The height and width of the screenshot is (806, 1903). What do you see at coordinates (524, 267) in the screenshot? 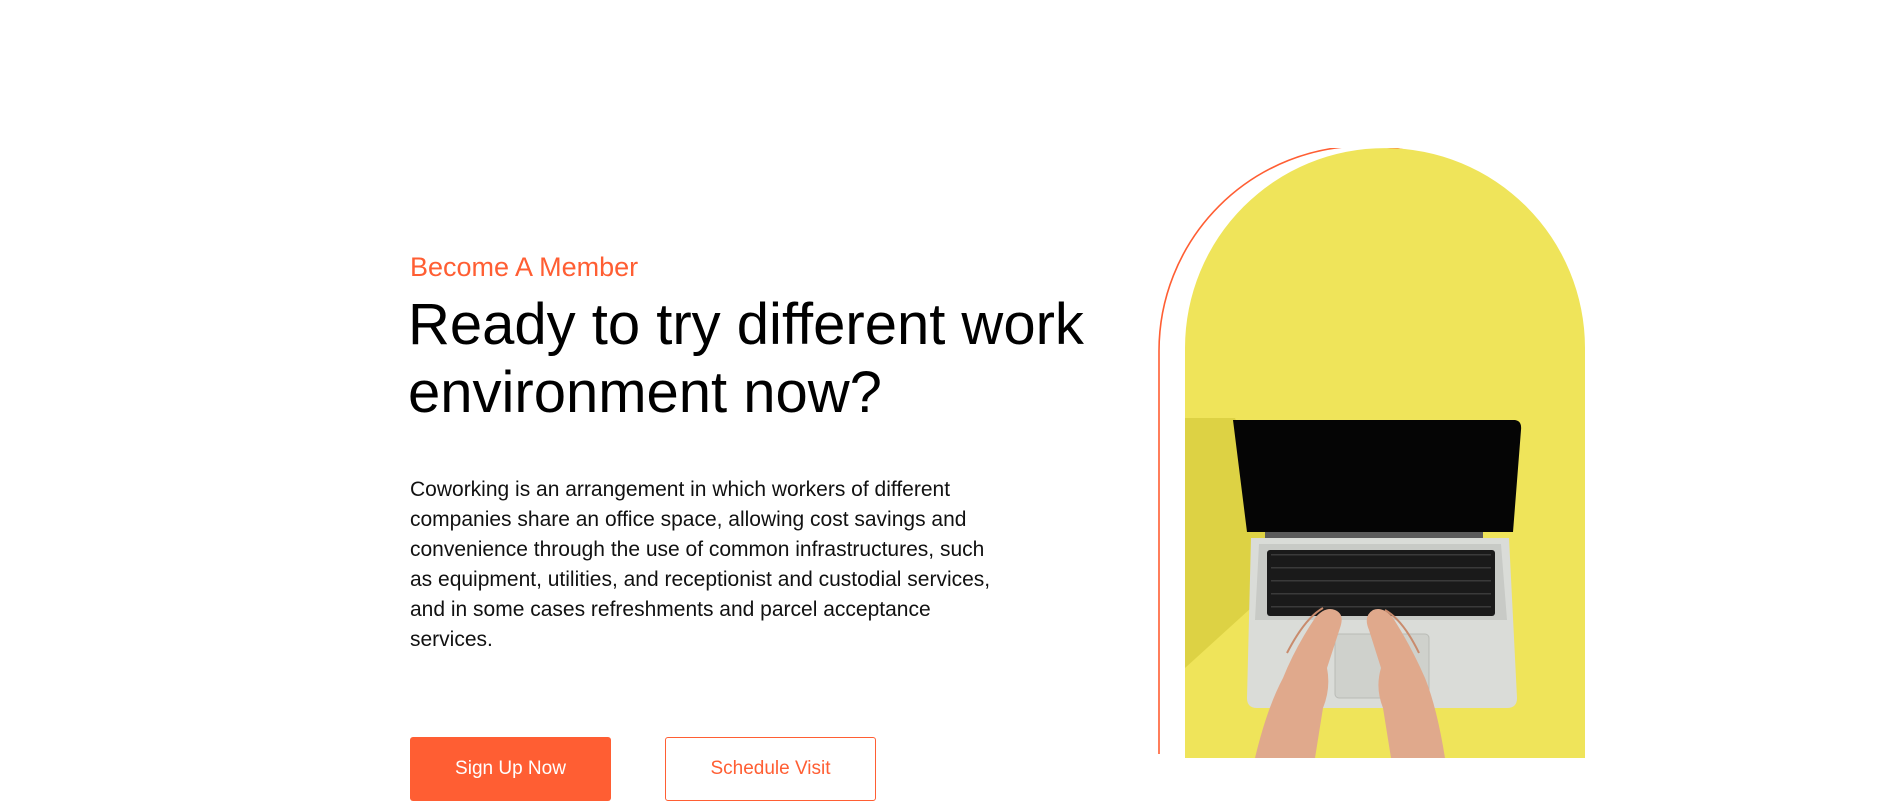
I see `section-eyebrow: Become A Member` at bounding box center [524, 267].